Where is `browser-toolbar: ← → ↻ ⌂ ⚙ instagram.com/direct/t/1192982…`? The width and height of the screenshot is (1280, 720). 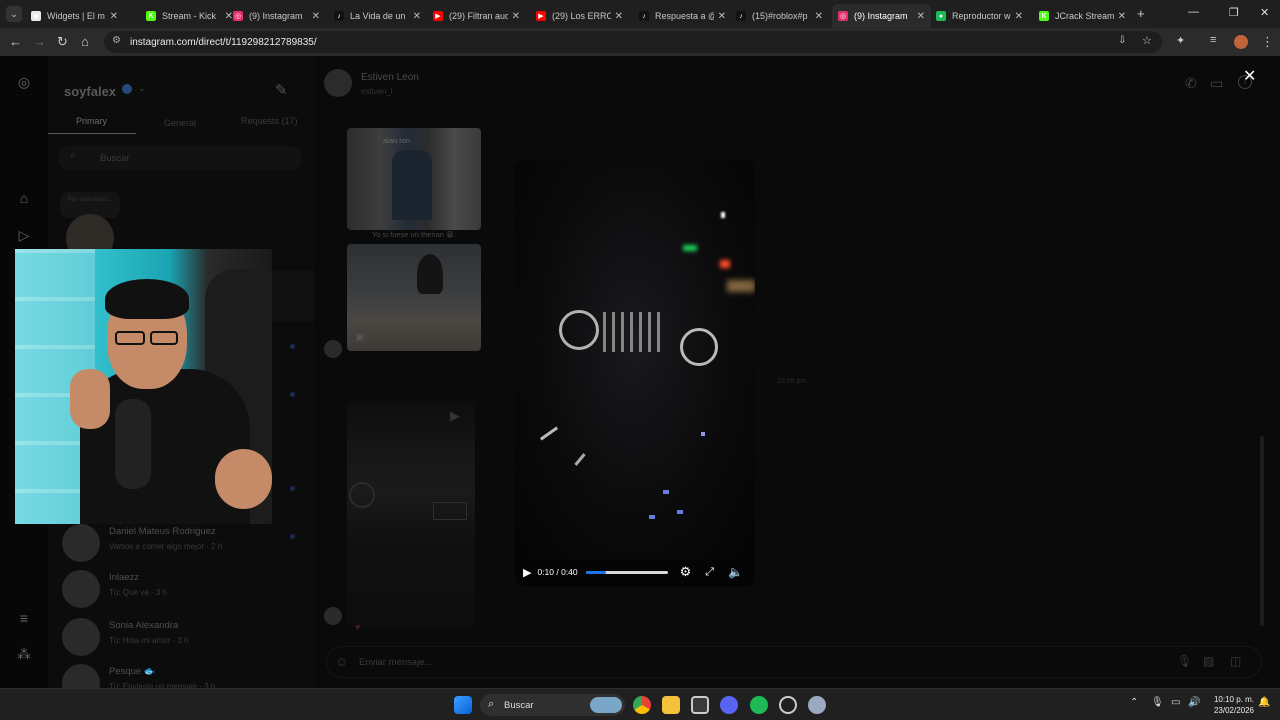
browser-toolbar: ← → ↻ ⌂ ⚙ instagram.com/direct/t/1192982… is located at coordinates (640, 42).